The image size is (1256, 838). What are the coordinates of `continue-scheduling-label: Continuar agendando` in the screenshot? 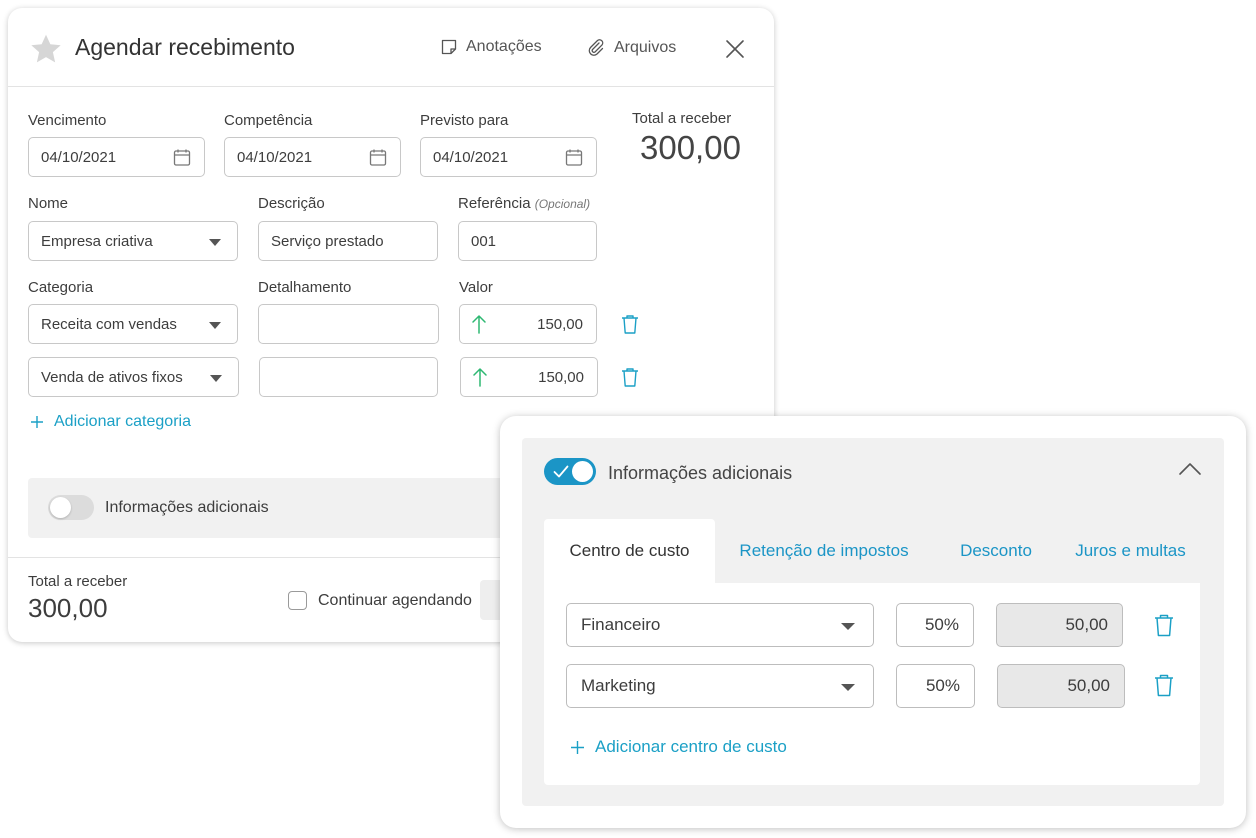 It's located at (395, 600).